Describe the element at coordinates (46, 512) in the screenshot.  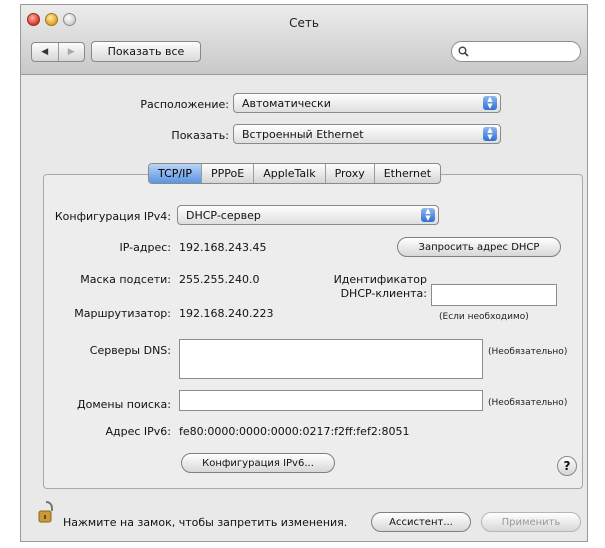
I see `lock-icon` at that location.